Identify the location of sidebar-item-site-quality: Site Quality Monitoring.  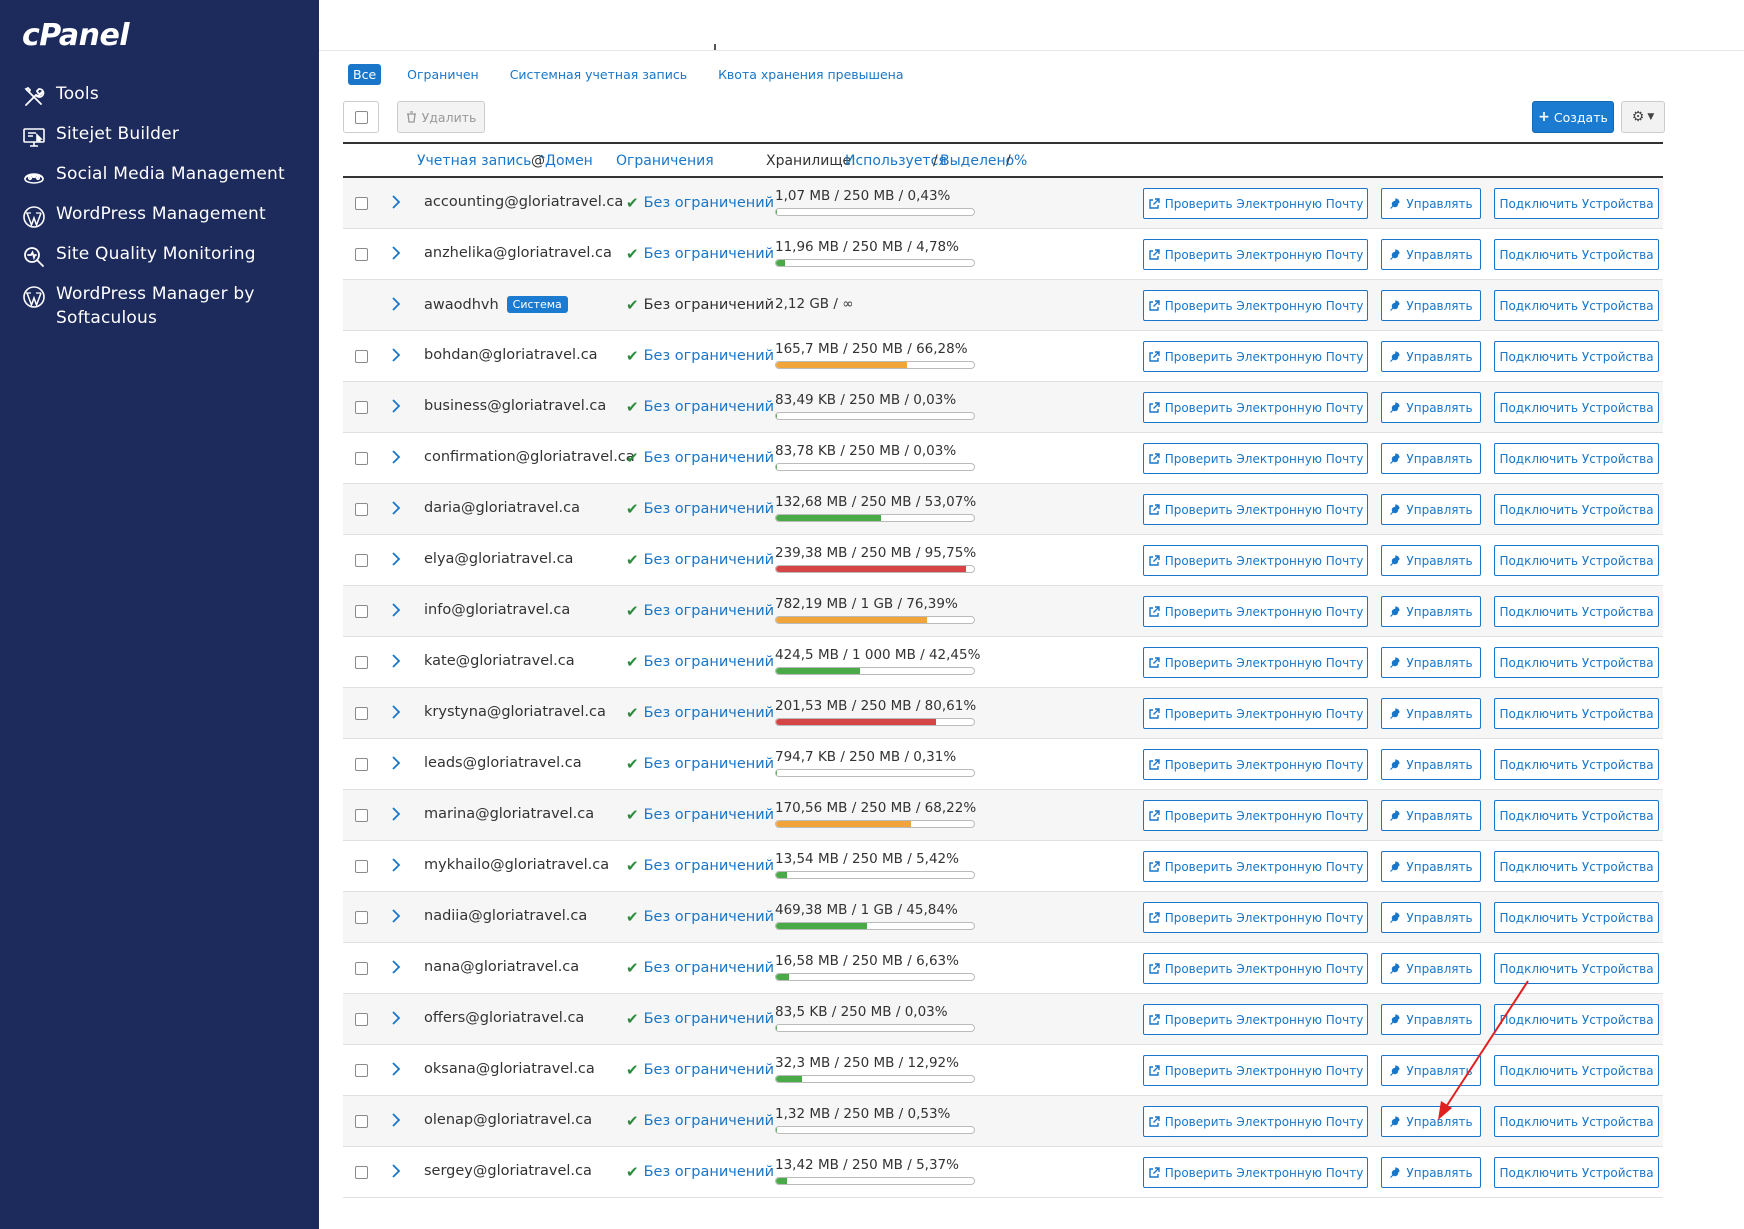
(159, 262).